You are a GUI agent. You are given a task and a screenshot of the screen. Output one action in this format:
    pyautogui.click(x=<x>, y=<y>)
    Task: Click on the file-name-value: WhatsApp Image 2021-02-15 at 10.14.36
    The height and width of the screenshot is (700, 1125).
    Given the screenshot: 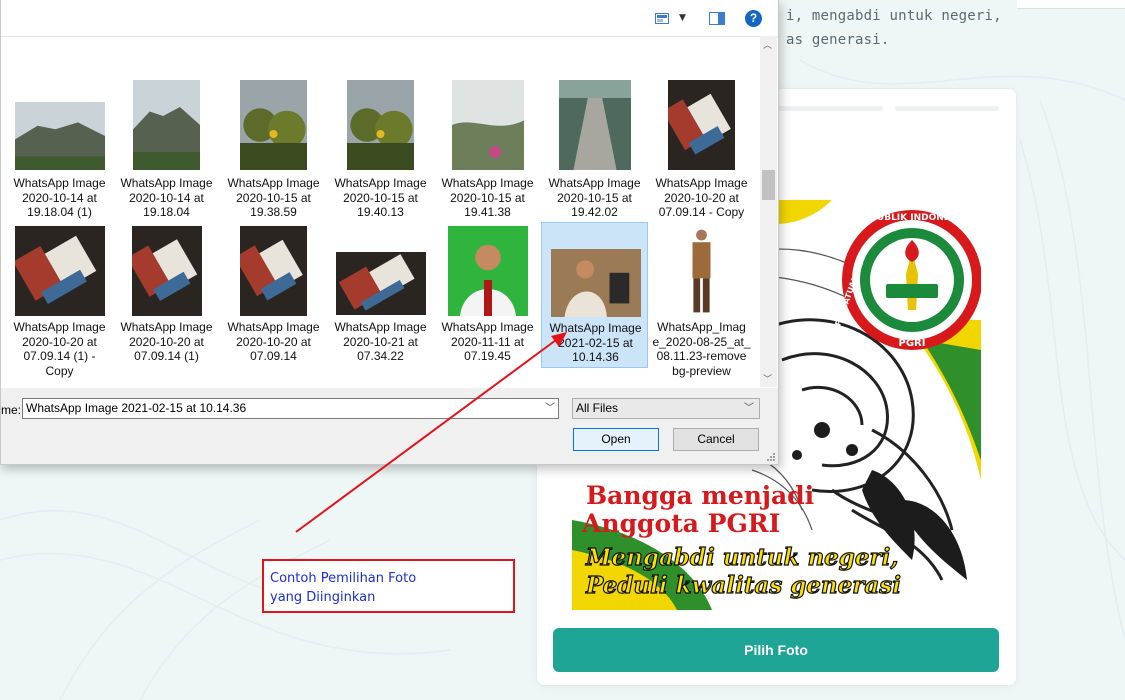 What is the action you would take?
    pyautogui.click(x=136, y=408)
    